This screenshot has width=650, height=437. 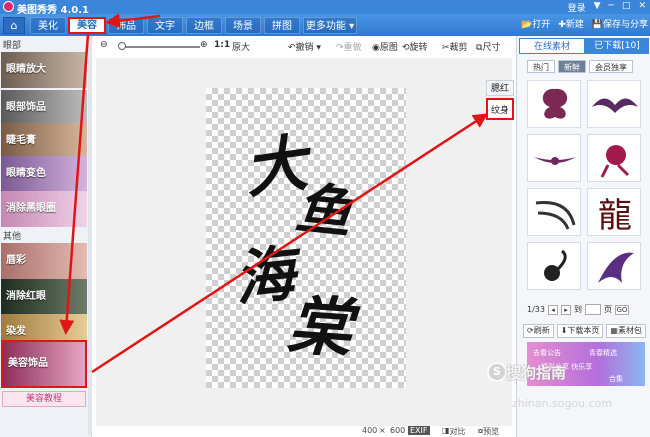 I want to click on page-unit-label: 页, so click(x=607, y=309).